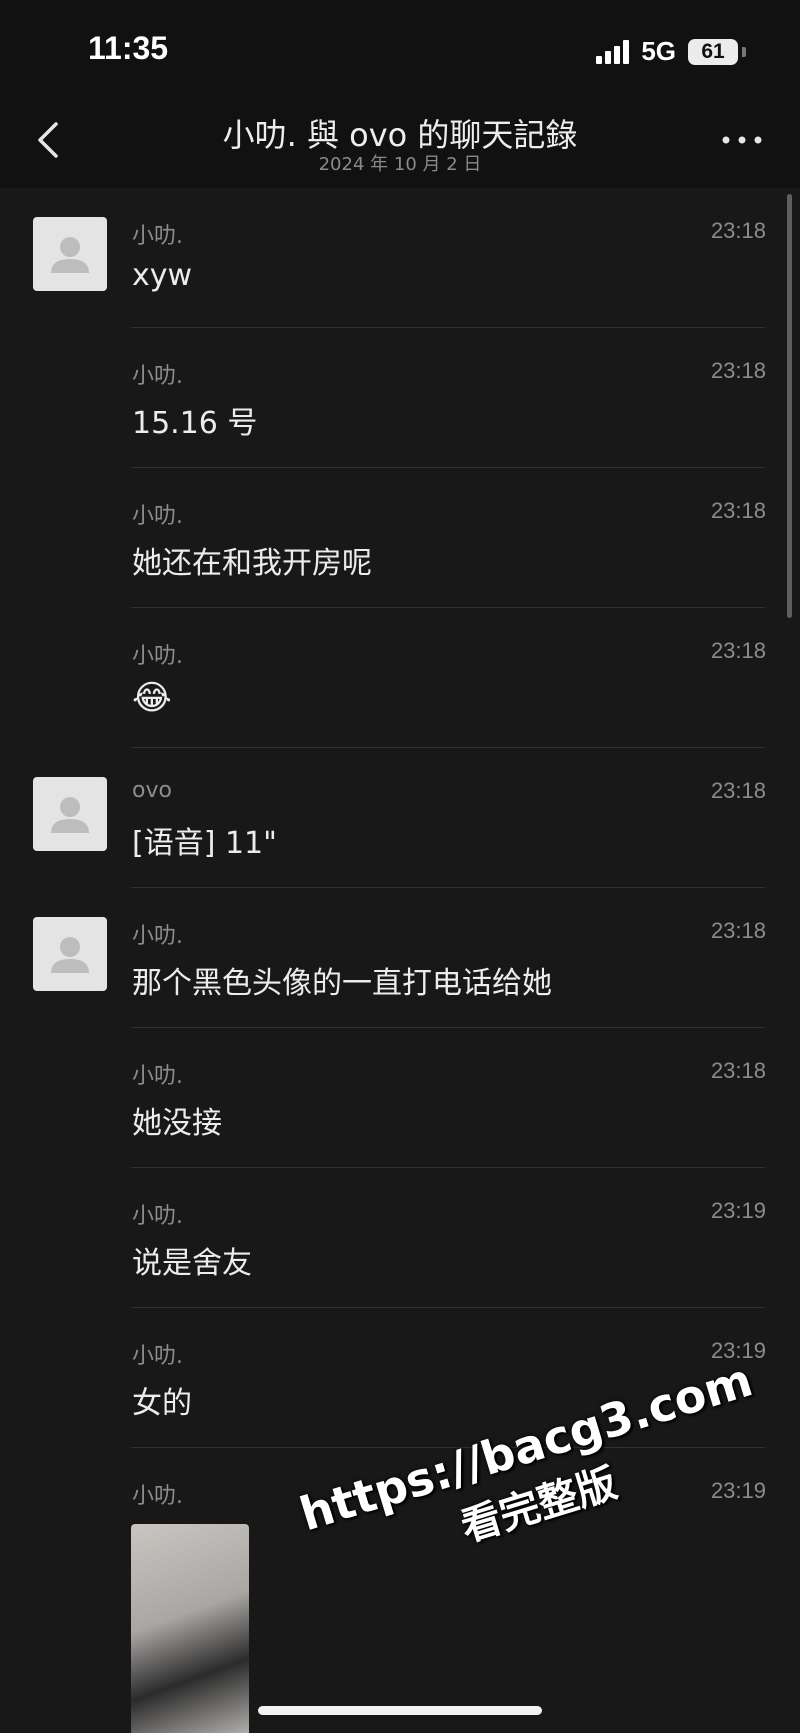 The height and width of the screenshot is (1733, 800). What do you see at coordinates (128, 48) in the screenshot?
I see `status-time: 11:35` at bounding box center [128, 48].